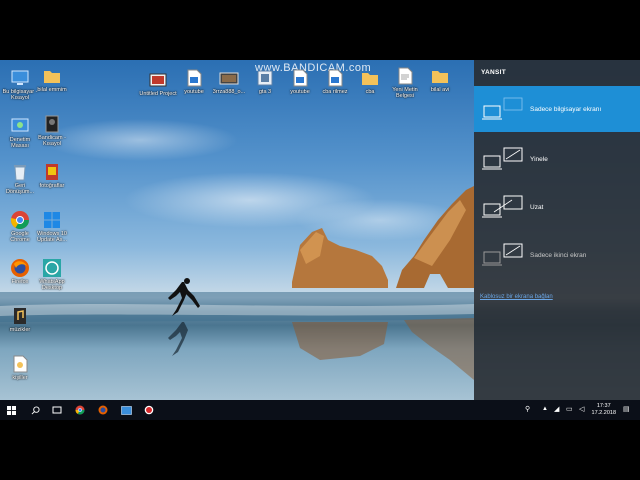  I want to click on clock-time: 17:37, so click(603, 406).